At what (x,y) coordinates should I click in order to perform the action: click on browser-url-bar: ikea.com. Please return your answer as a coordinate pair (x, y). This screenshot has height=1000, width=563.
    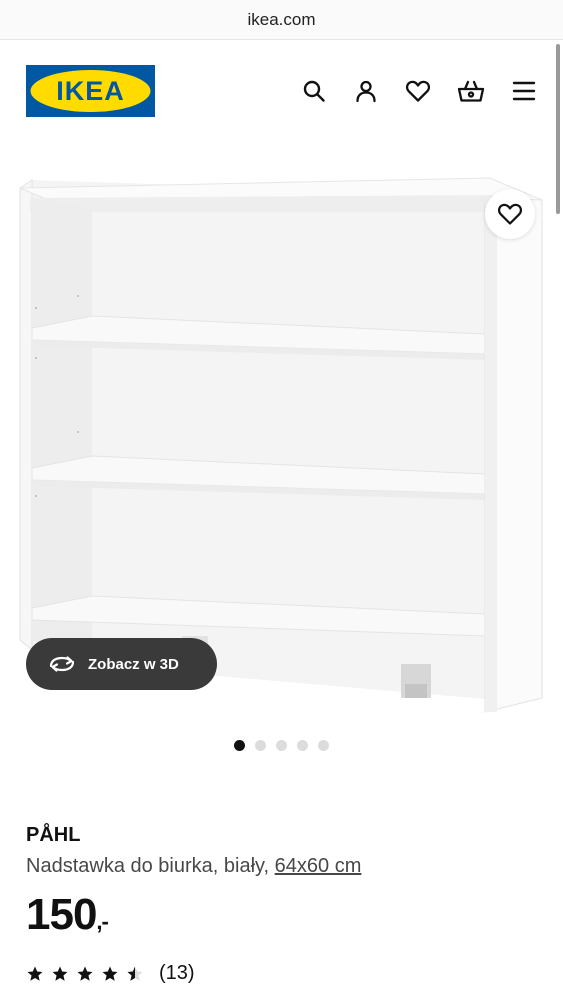
    Looking at the image, I should click on (281, 20).